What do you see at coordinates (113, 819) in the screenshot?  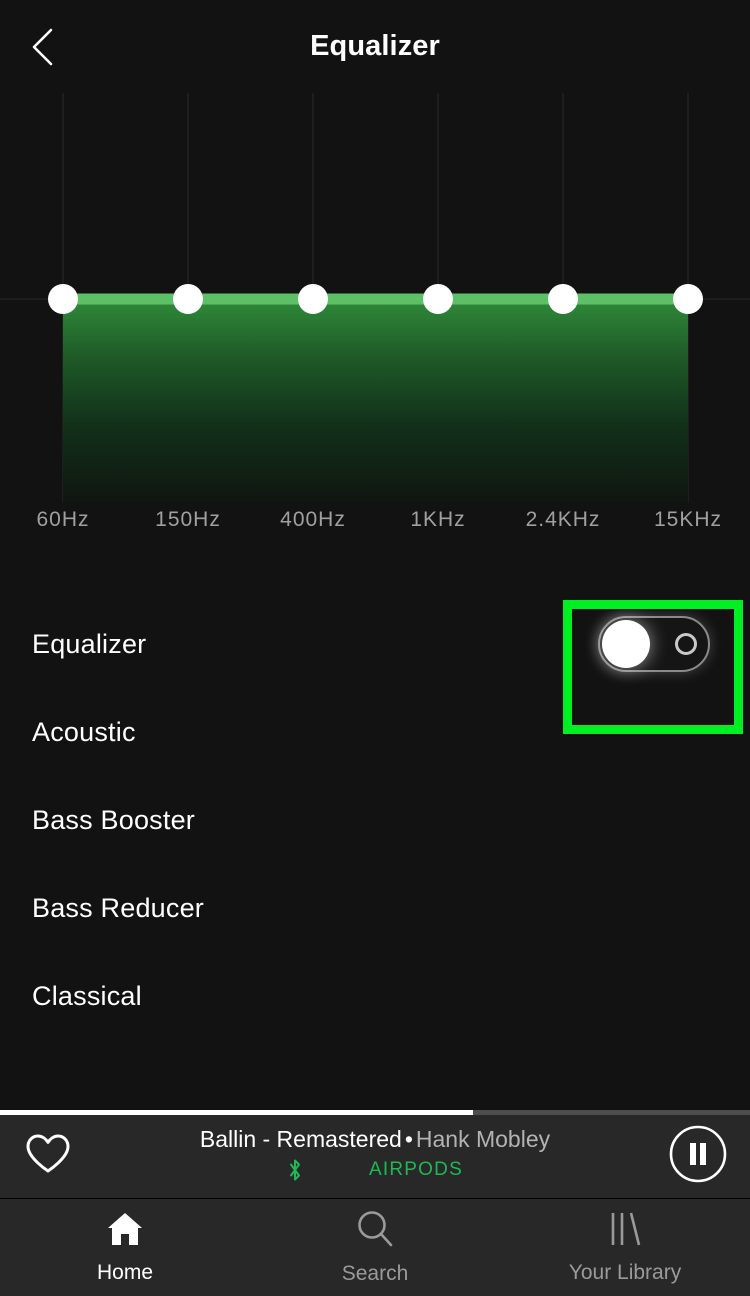 I see `preset-label: Bass Booster` at bounding box center [113, 819].